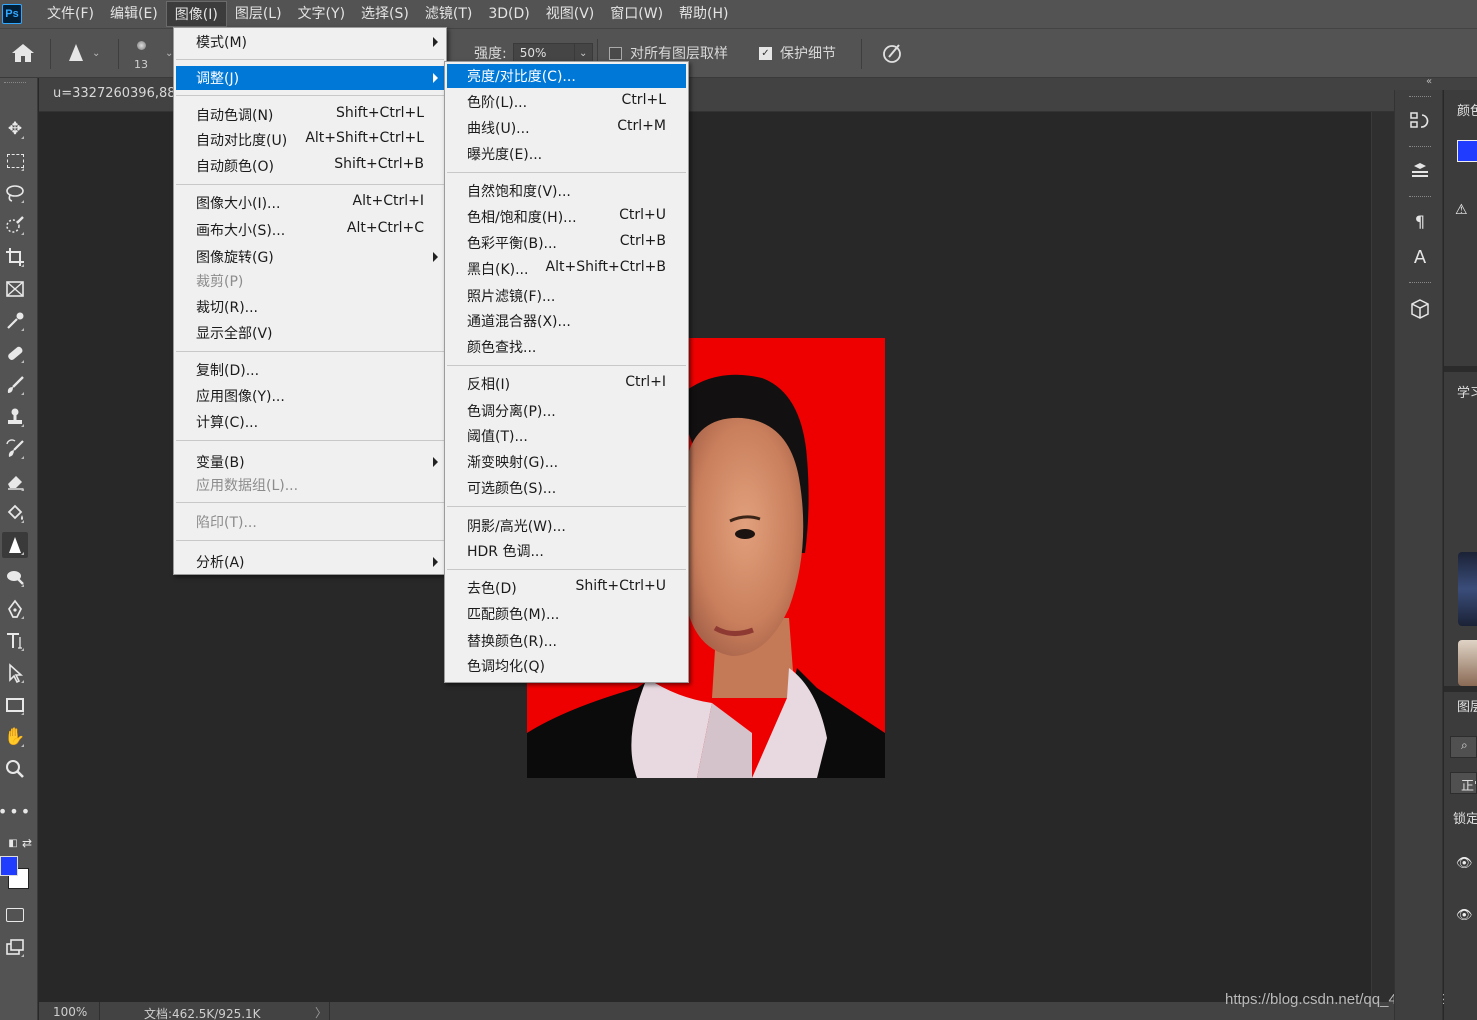 The width and height of the screenshot is (1477, 1020). I want to click on status-menu-arrow-icon: 〉, so click(321, 1012).